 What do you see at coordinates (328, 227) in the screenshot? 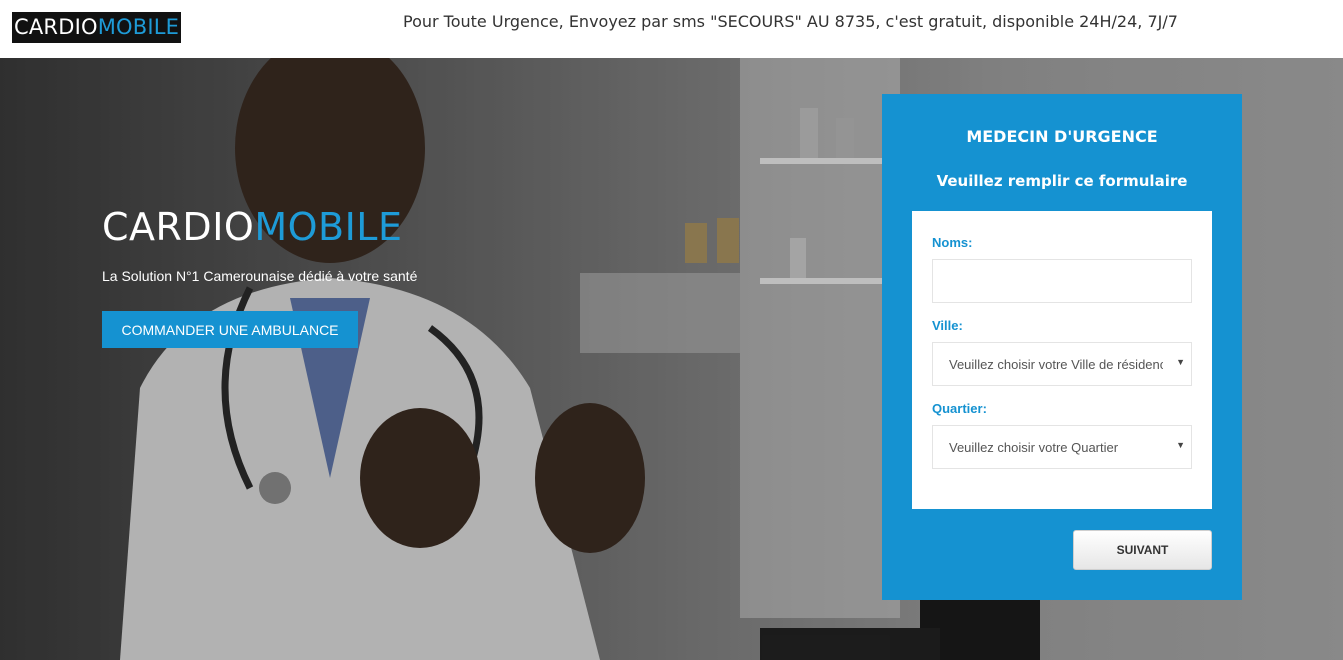
I see `hero-brand-mobile: MOBILE` at bounding box center [328, 227].